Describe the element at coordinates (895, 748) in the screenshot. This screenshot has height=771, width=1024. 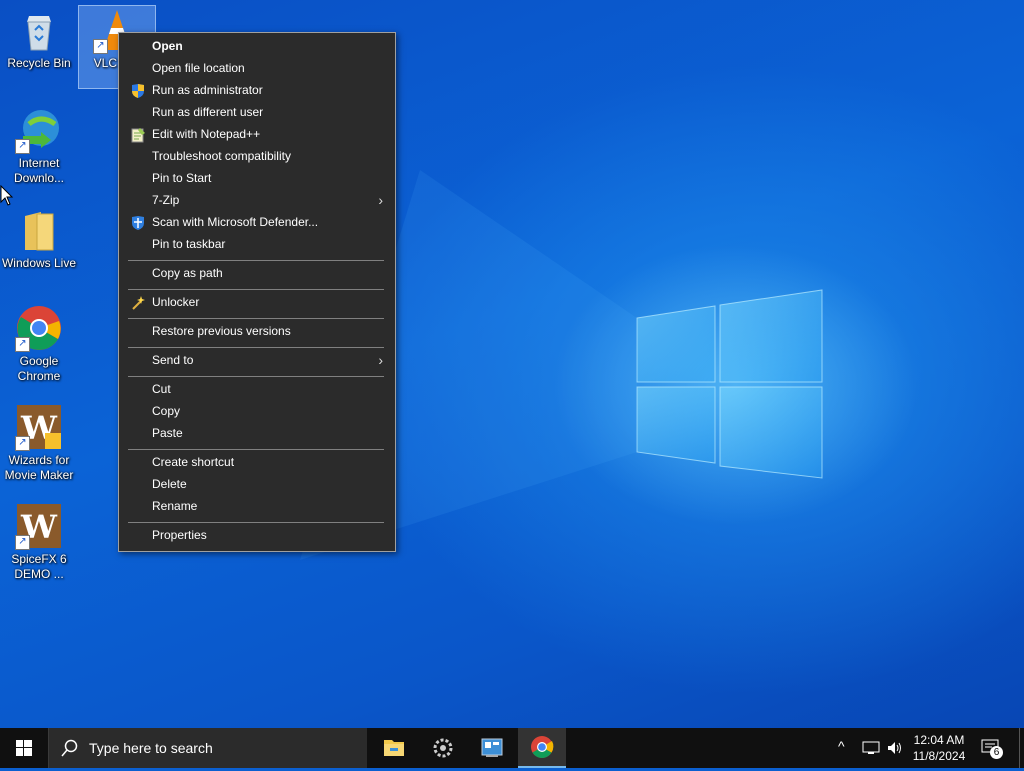
I see `volume-icon` at that location.